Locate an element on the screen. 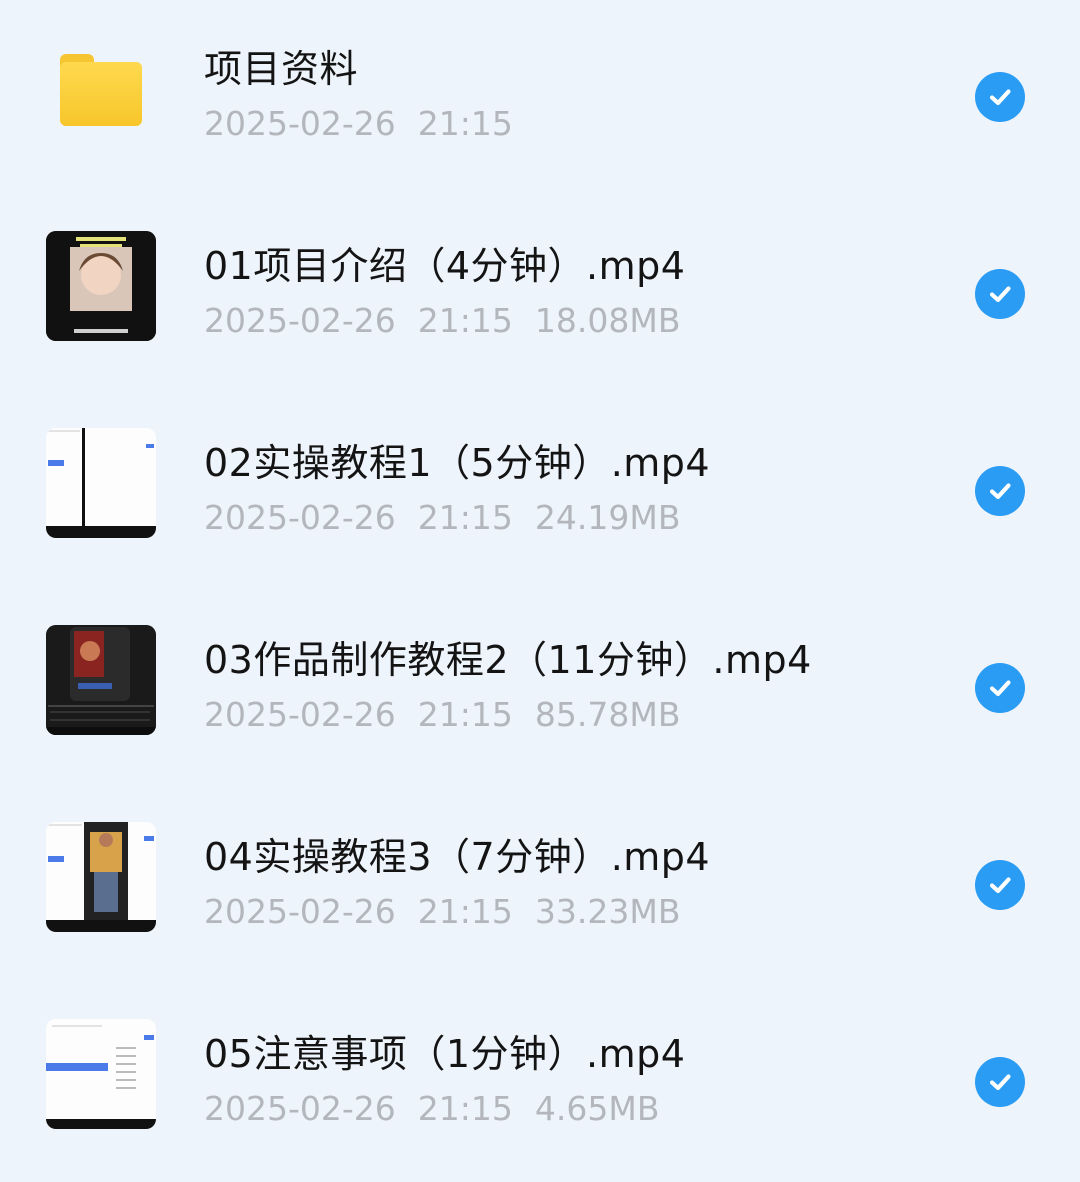 The width and height of the screenshot is (1080, 1182). file-size: 24.19MB is located at coordinates (607, 517).